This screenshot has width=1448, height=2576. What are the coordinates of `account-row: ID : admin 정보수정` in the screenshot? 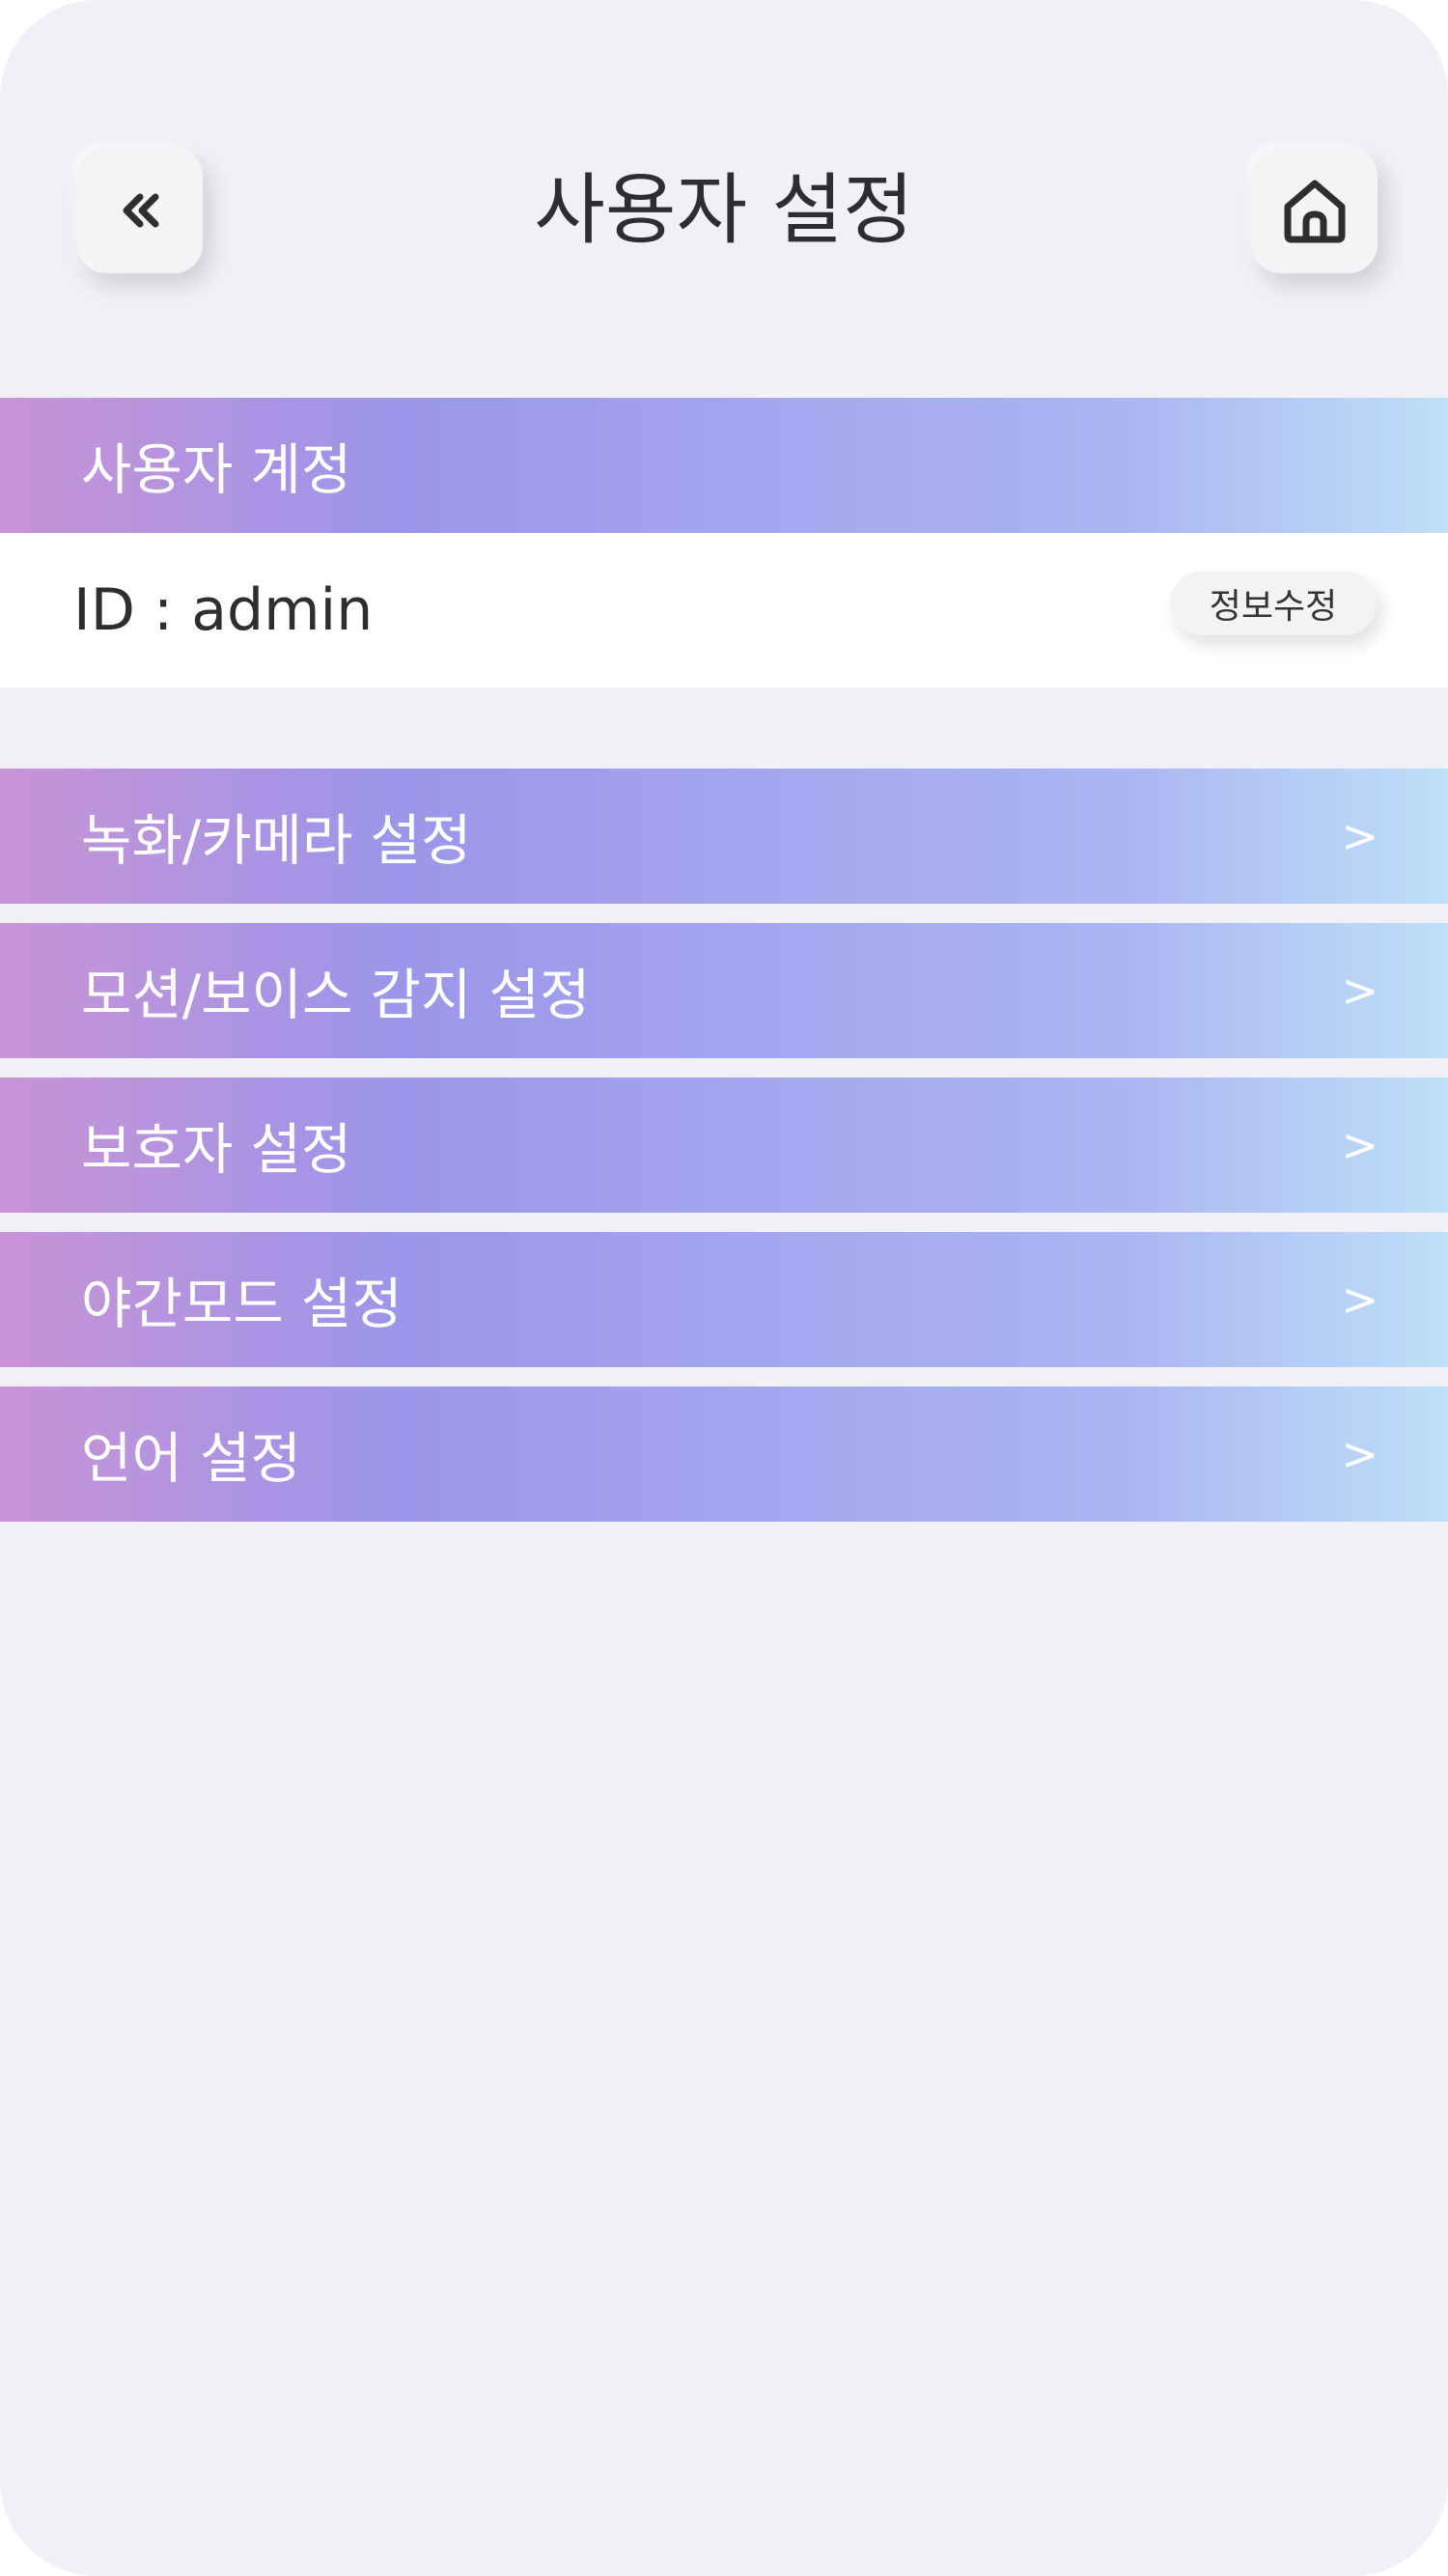 It's located at (724, 610).